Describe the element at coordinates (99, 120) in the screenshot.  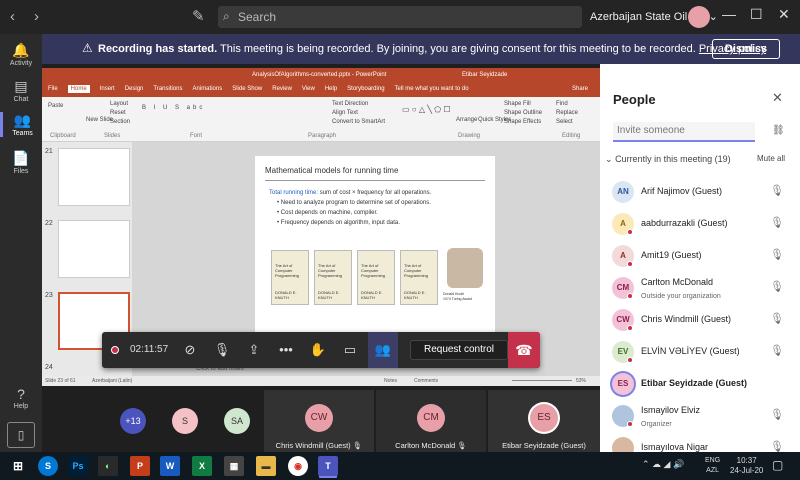
I see `new-slide-button: New Slide` at that location.